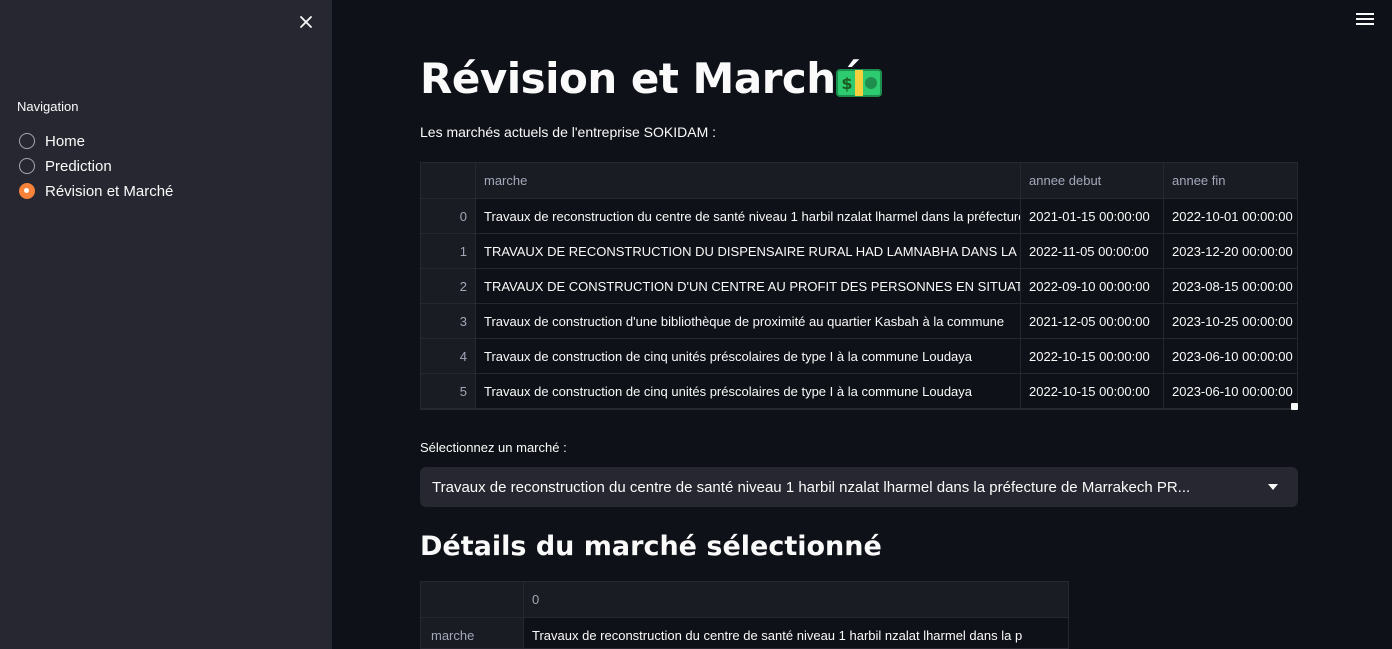  What do you see at coordinates (796, 599) in the screenshot?
I see `details-header-col: 0` at bounding box center [796, 599].